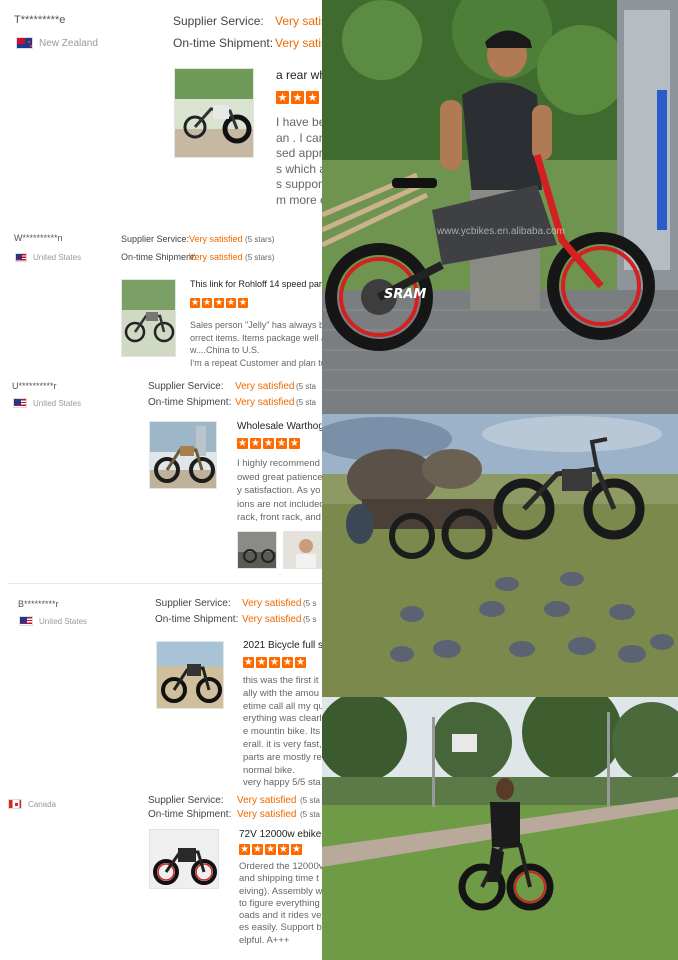 The image size is (678, 960). I want to click on photo-watermark: www.ycbikes.en.alibaba.com, so click(501, 231).